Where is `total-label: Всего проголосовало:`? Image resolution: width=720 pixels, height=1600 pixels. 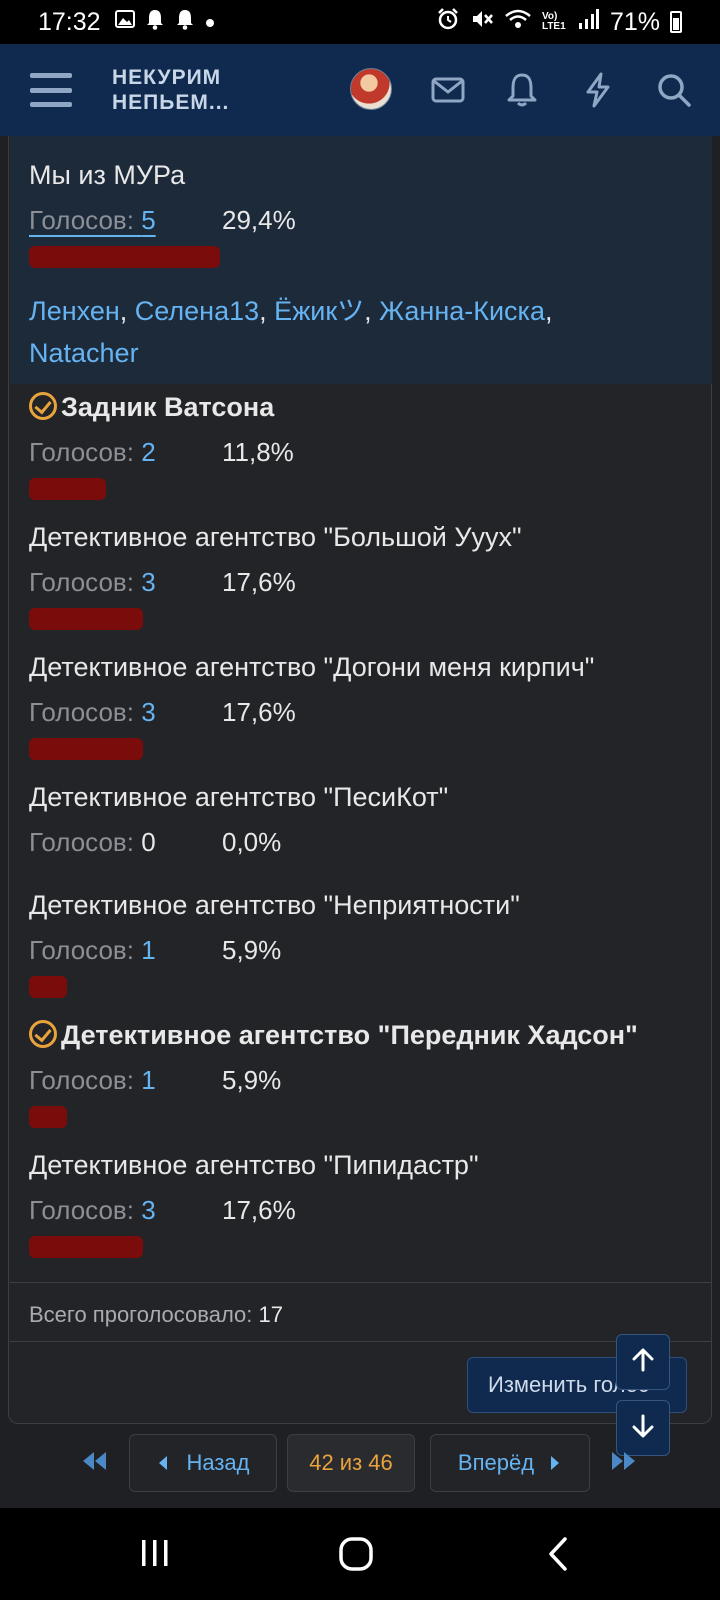
total-label: Всего проголосовало: is located at coordinates (141, 1314).